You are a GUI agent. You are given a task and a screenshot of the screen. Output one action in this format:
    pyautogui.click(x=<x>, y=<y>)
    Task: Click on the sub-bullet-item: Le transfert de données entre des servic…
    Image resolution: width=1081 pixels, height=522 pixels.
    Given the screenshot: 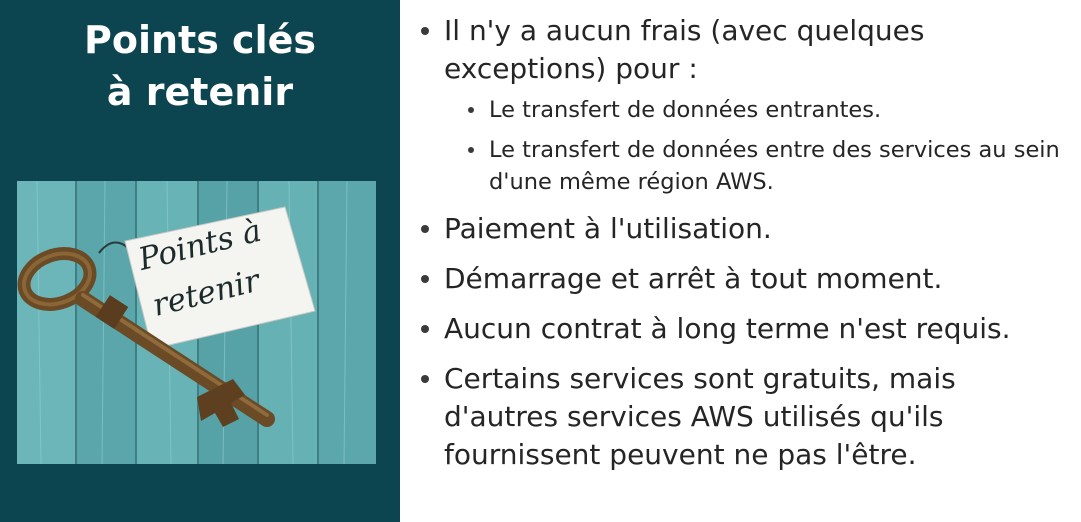 What is the action you would take?
    pyautogui.click(x=757, y=166)
    